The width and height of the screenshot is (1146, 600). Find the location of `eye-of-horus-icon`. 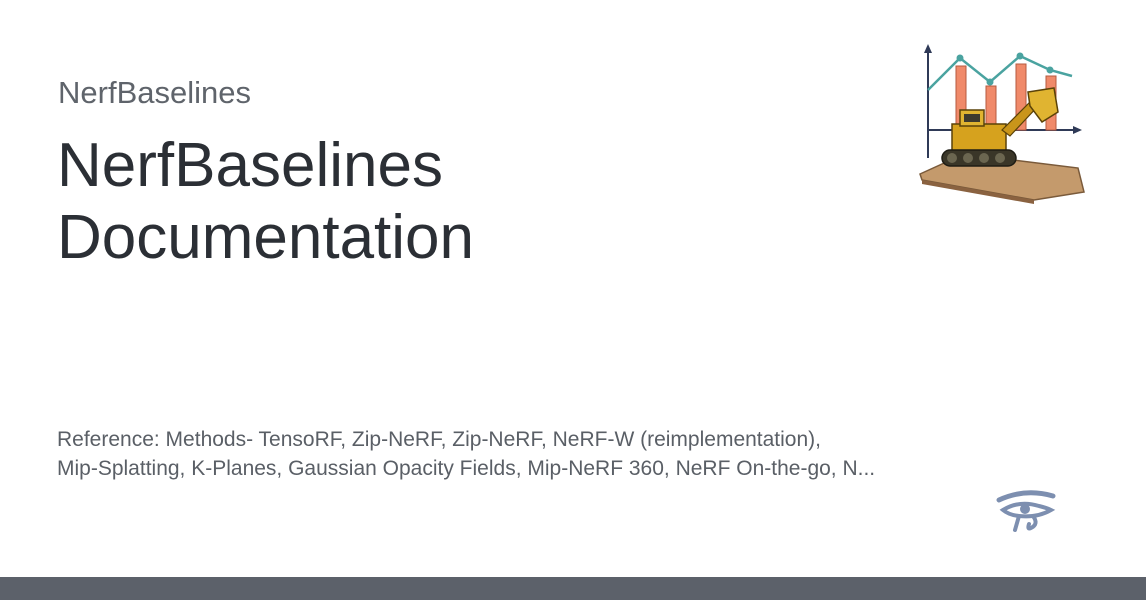

eye-of-horus-icon is located at coordinates (1026, 511).